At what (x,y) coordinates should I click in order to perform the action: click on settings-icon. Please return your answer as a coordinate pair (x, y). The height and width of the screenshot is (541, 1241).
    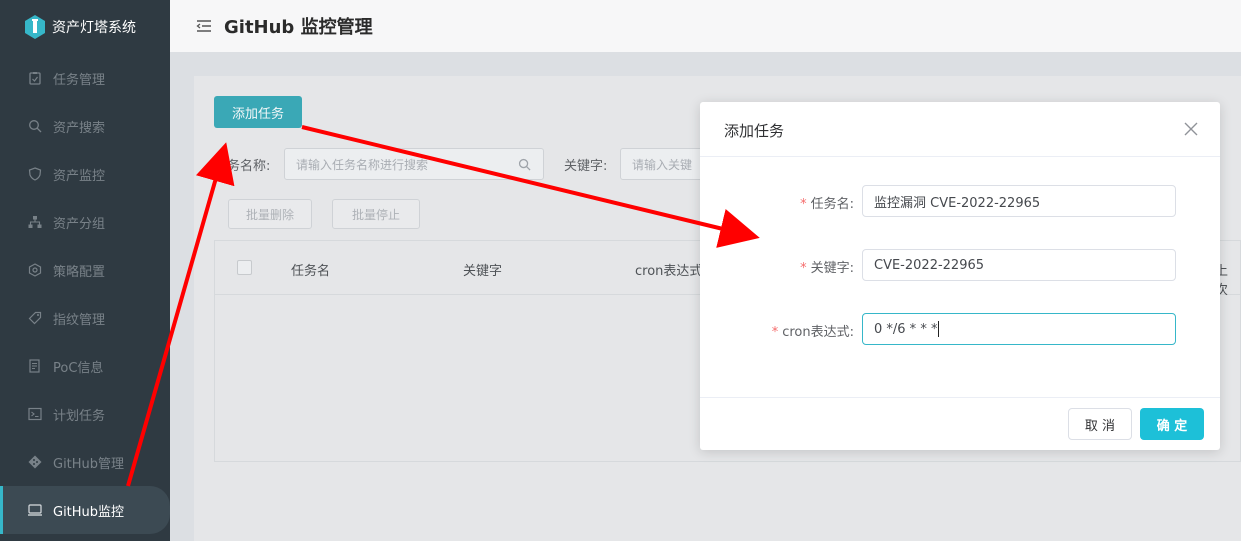
    Looking at the image, I should click on (35, 270).